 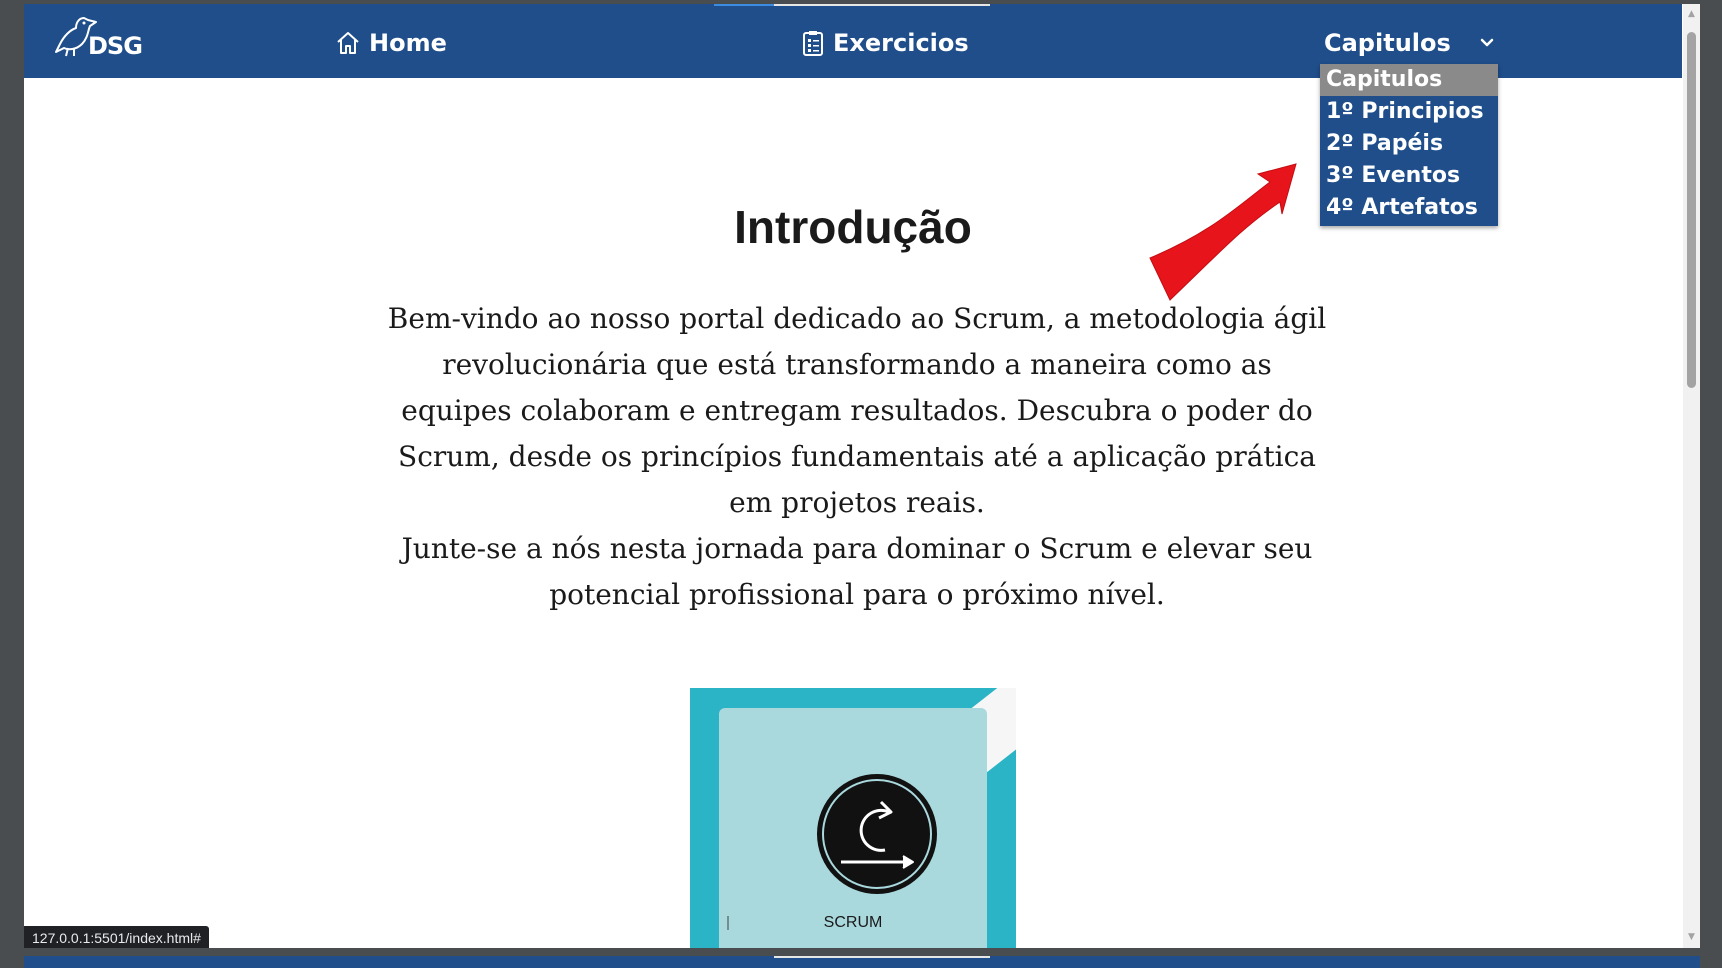 I want to click on scrum-card: SCRUM, so click(x=853, y=828).